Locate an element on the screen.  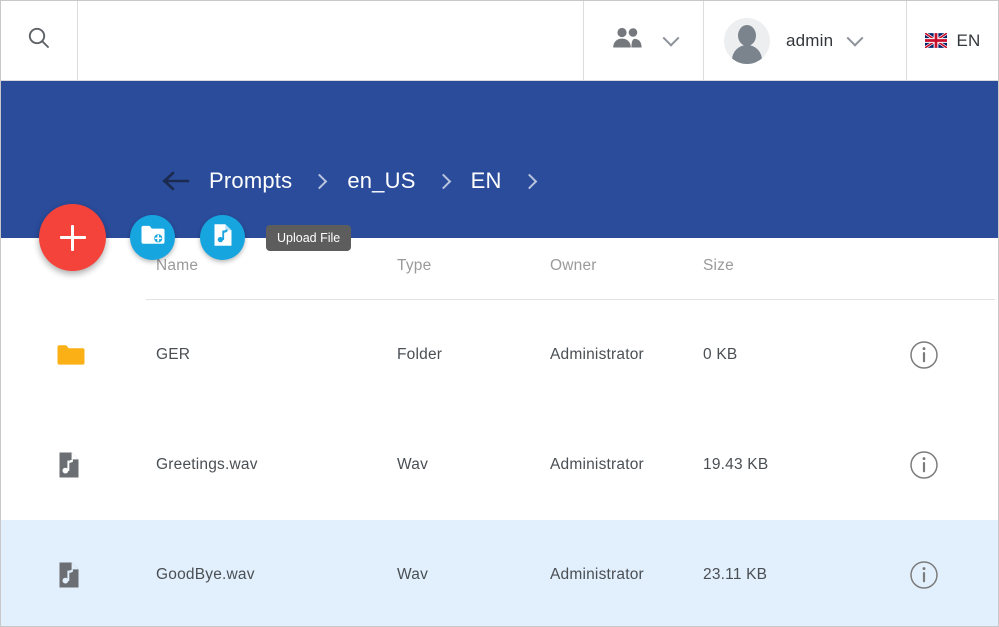
breadcrumb-item-en_us: en_US is located at coordinates (381, 181).